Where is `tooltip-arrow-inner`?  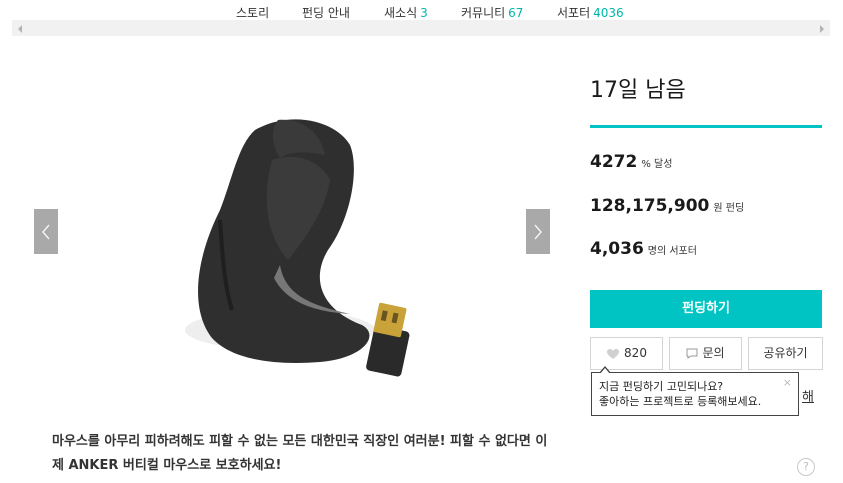 tooltip-arrow-inner is located at coordinates (605, 371).